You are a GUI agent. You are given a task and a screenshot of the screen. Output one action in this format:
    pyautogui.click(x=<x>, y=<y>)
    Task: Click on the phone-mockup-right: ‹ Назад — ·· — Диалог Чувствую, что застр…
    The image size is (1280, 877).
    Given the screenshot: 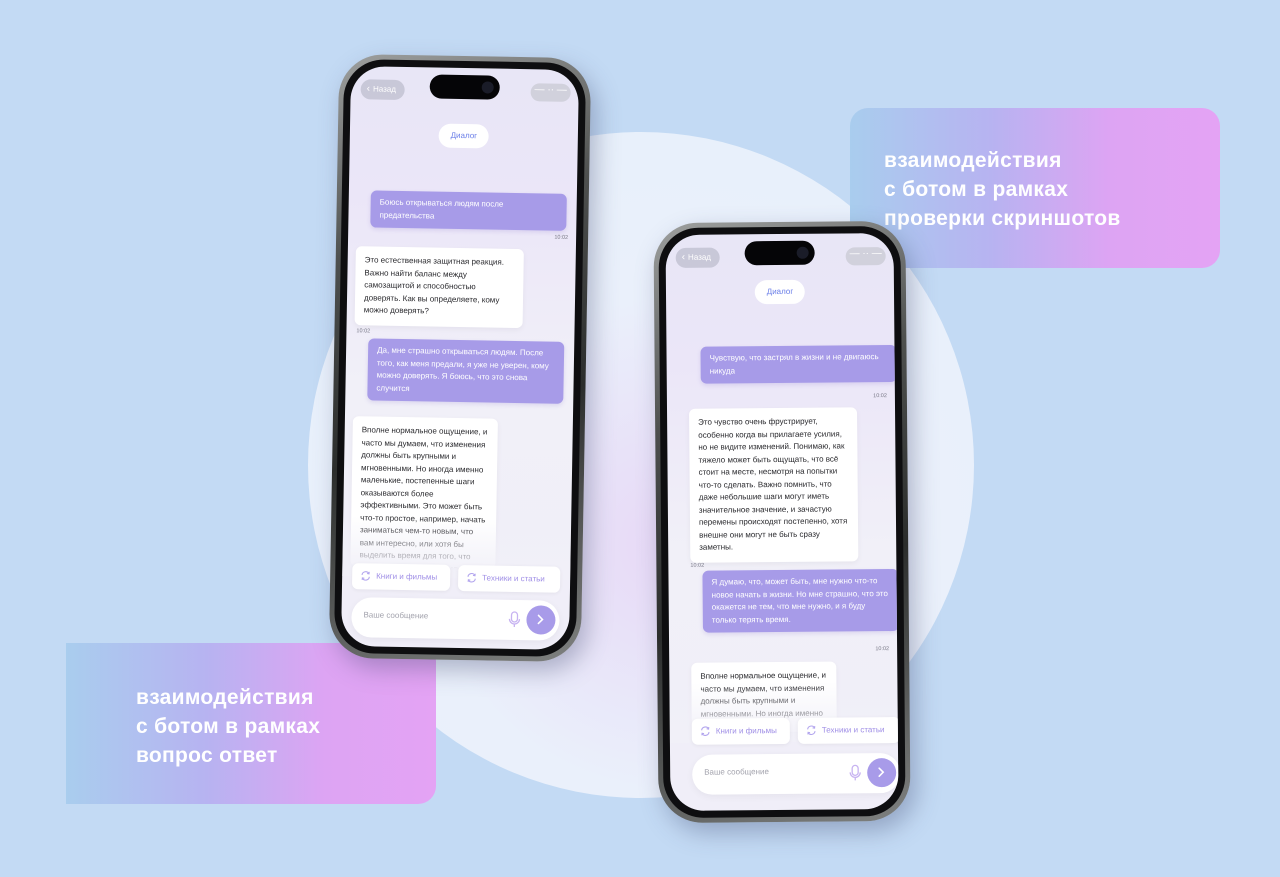 What is the action you would take?
    pyautogui.click(x=782, y=522)
    